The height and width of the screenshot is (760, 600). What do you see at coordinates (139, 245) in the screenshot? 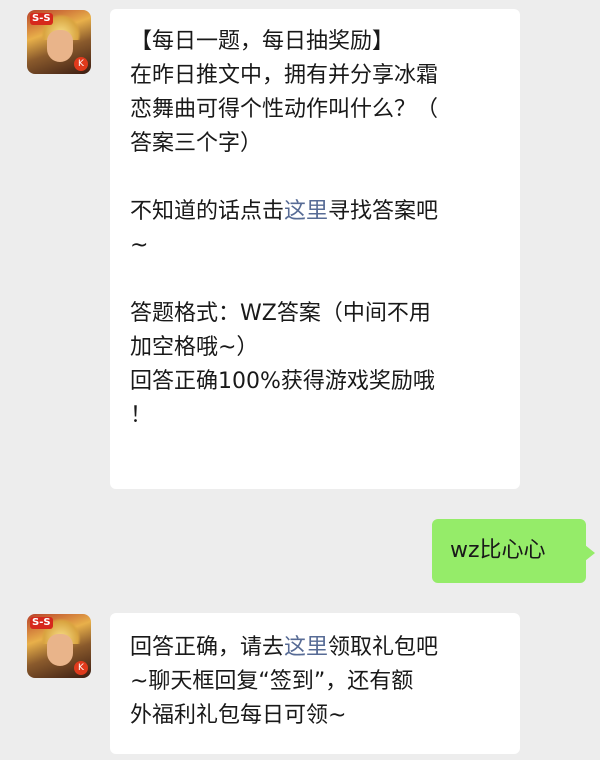
I see `hint-line-tilde: ~` at bounding box center [139, 245].